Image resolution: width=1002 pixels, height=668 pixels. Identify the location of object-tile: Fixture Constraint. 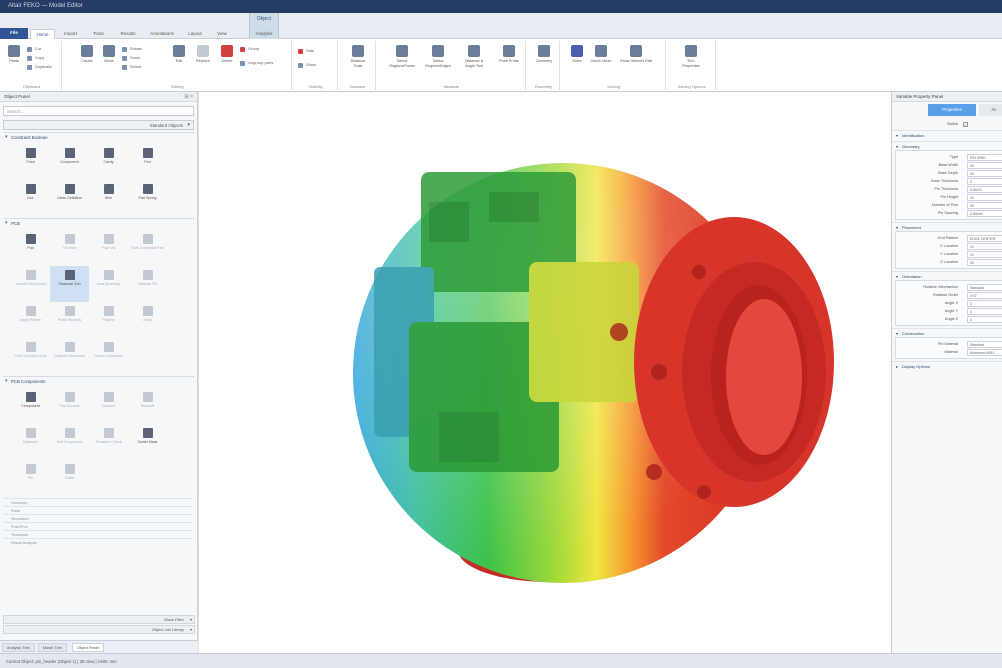
(108, 356).